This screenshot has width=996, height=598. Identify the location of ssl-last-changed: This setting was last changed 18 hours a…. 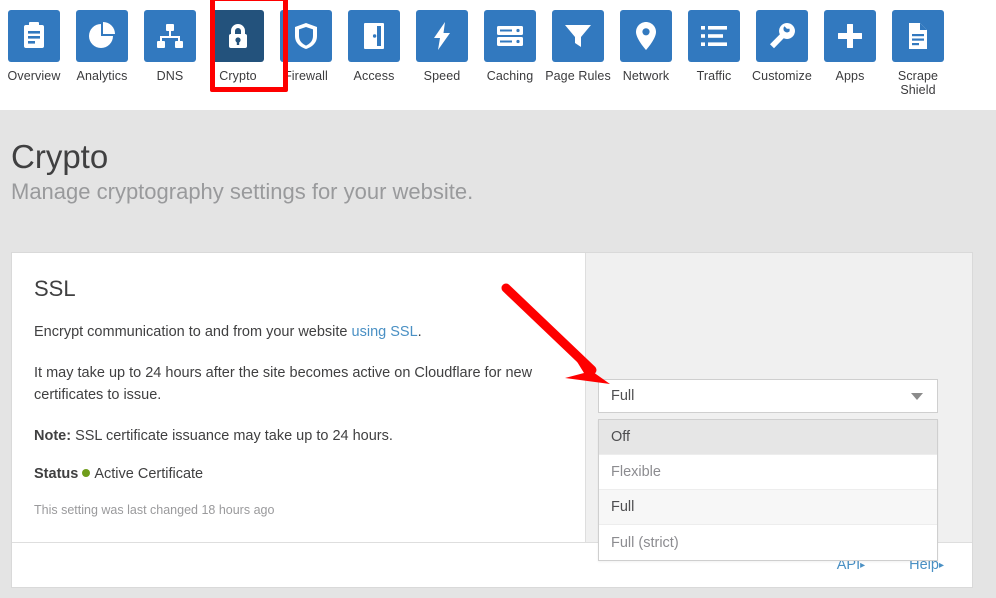
(154, 510).